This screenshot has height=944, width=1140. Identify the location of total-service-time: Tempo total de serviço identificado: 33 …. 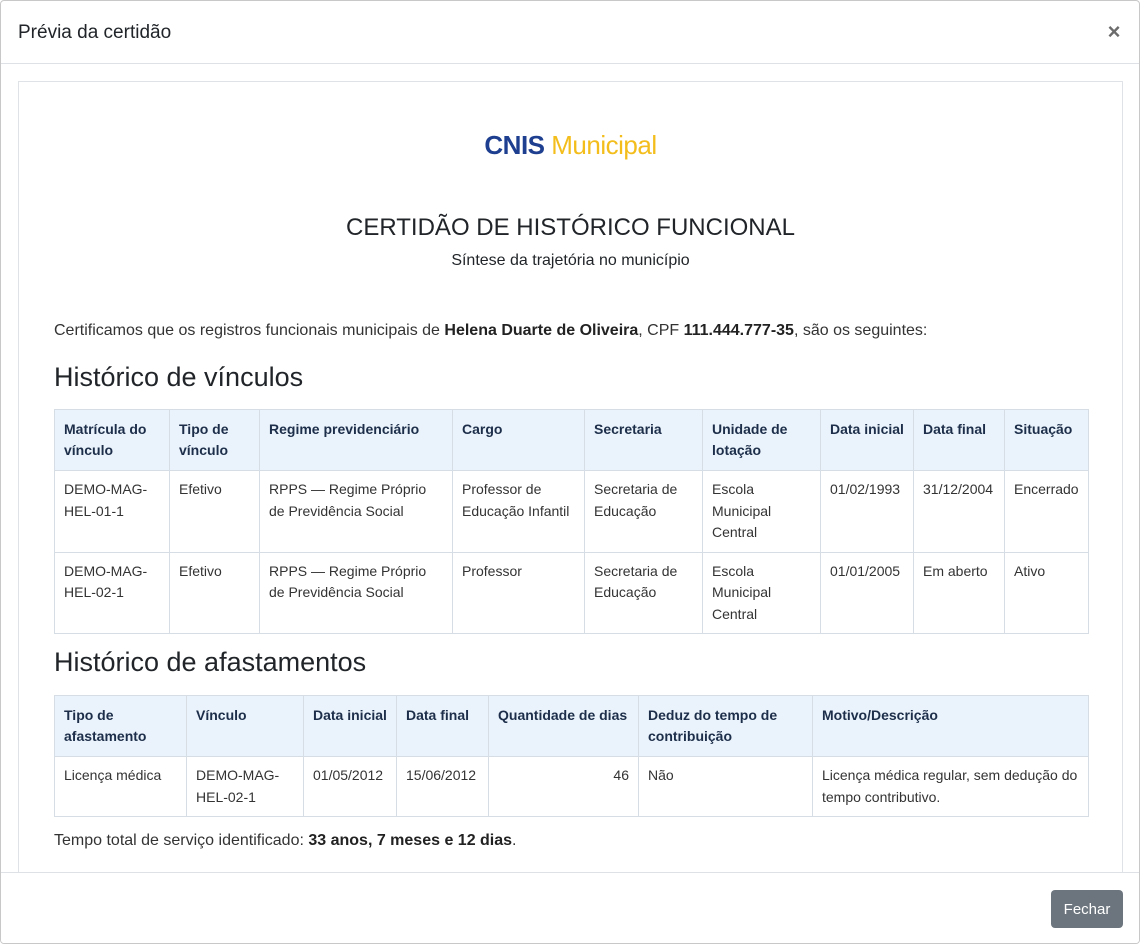
(285, 841).